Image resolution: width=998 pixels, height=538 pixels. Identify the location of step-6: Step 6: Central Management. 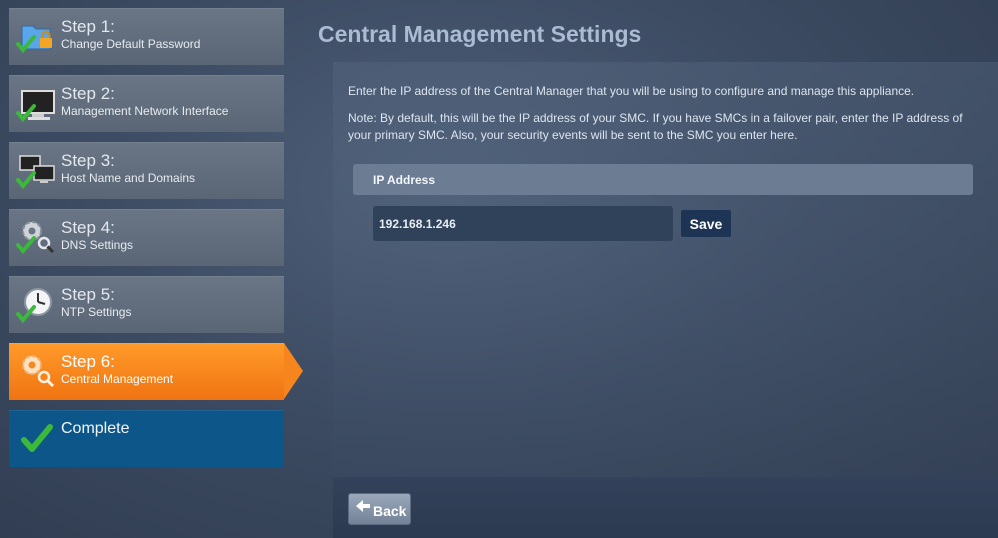
(156, 371).